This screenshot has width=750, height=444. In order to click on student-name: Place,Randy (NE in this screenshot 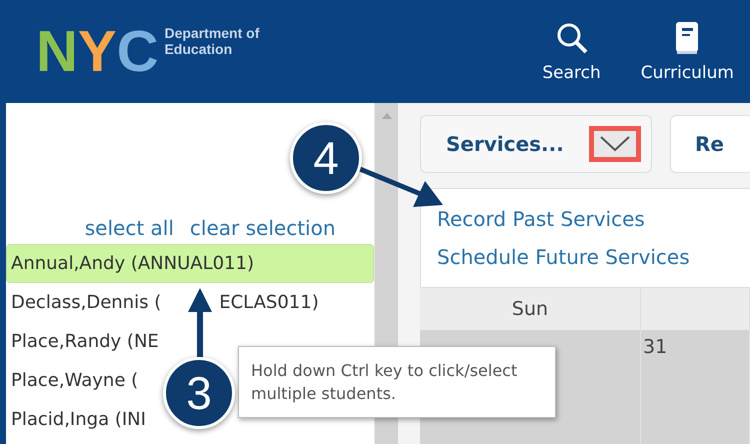, I will do `click(85, 341)`.